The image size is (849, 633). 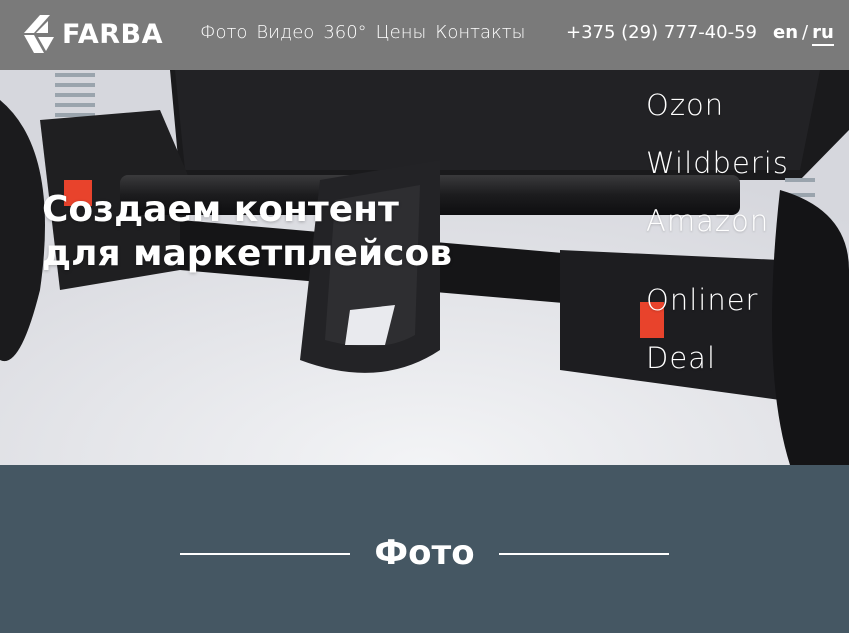 I want to click on hero-title-line-2: для маркетплейсов, so click(x=247, y=253).